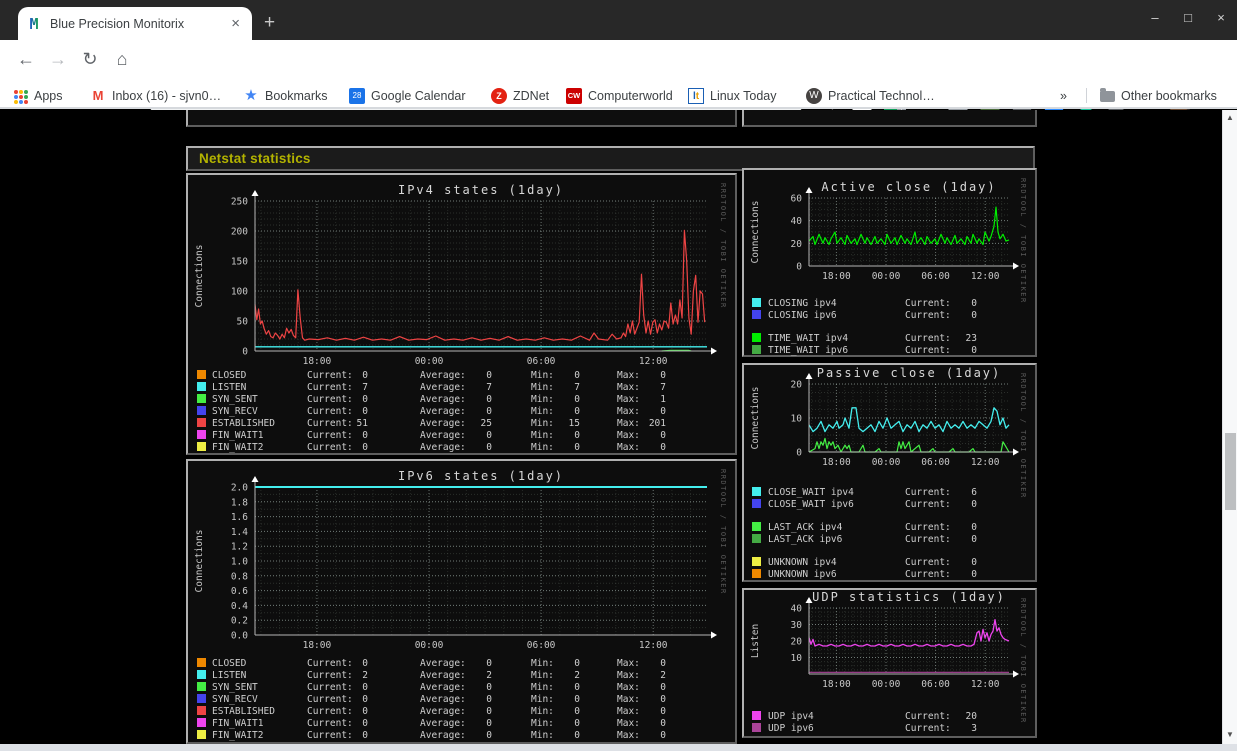  What do you see at coordinates (889, 716) in the screenshot?
I see `legend-row: UDP ipv4 Current: 20` at bounding box center [889, 716].